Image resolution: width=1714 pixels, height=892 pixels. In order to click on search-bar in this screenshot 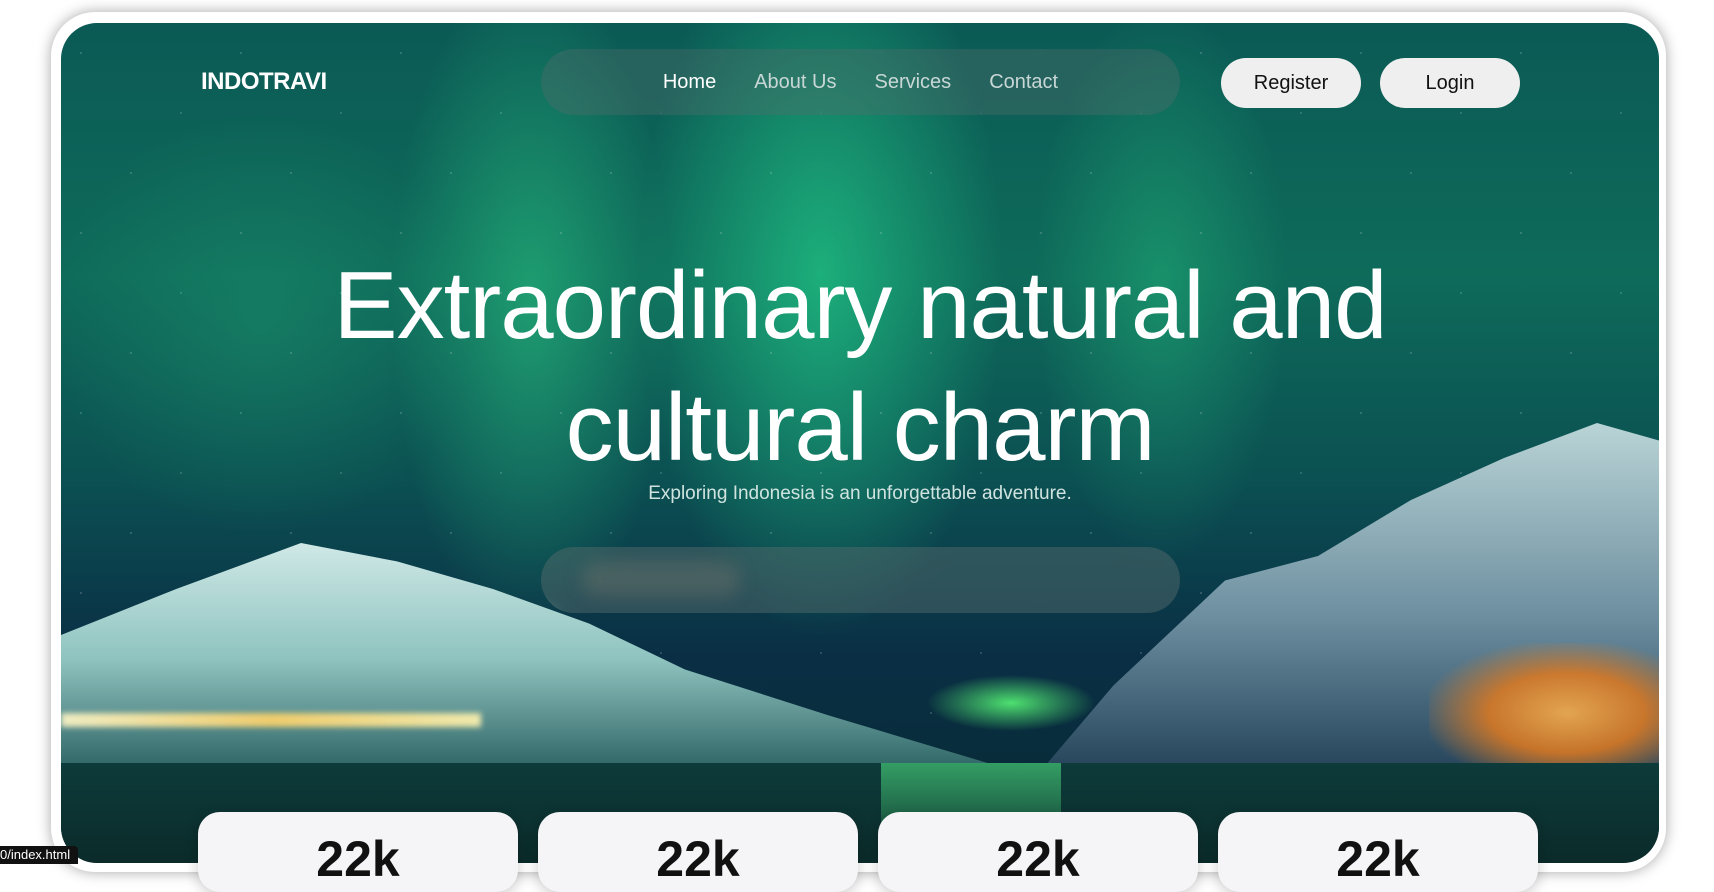, I will do `click(860, 580)`.